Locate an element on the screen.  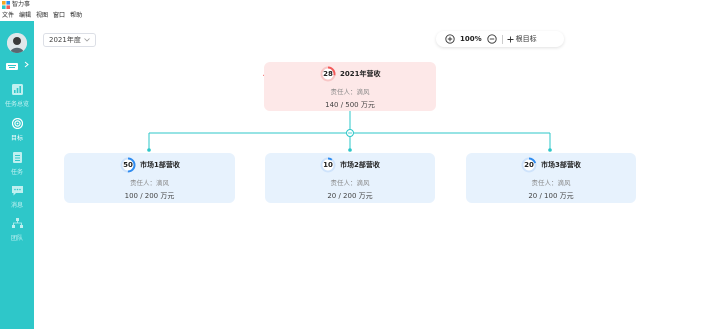
goal-title: 市场1部营收 is located at coordinates (160, 165).